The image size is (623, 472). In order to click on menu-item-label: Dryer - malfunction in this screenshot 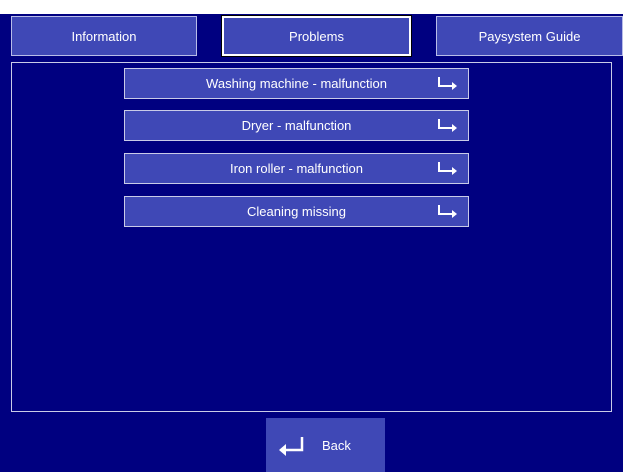, I will do `click(296, 125)`.